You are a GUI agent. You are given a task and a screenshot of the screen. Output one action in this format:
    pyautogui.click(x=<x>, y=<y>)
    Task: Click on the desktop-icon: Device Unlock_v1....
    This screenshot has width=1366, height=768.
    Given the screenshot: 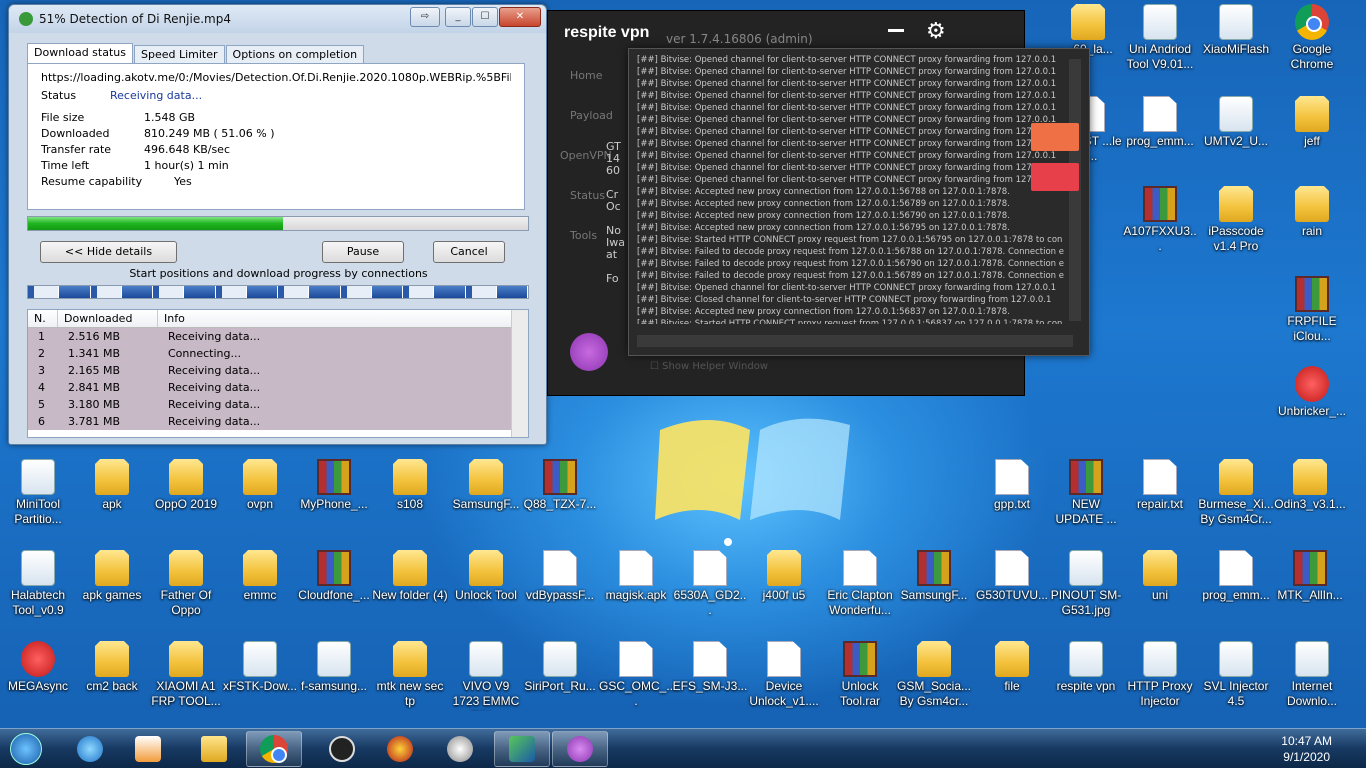 What is the action you would take?
    pyautogui.click(x=784, y=680)
    